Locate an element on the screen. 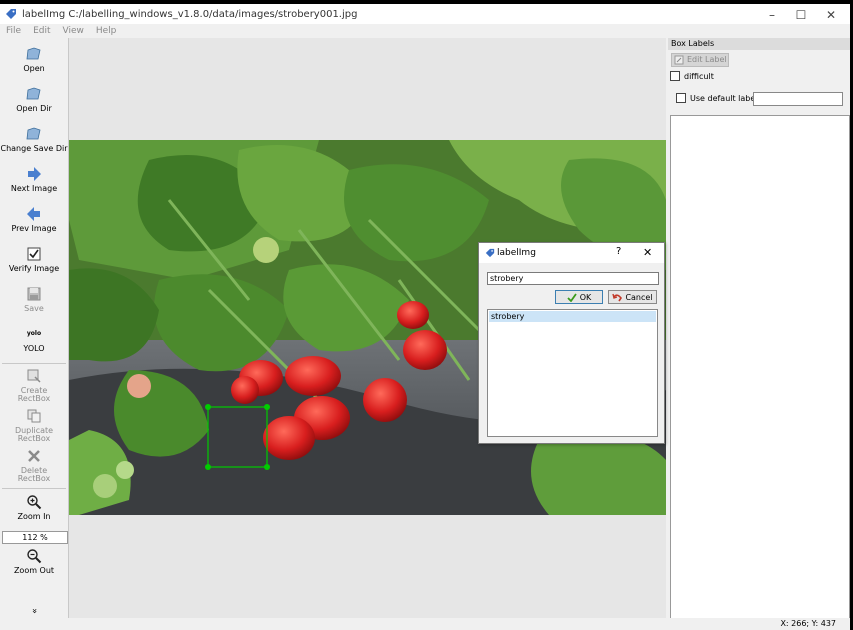 The image size is (853, 630). checkbox-check-icon is located at coordinates (34, 254).